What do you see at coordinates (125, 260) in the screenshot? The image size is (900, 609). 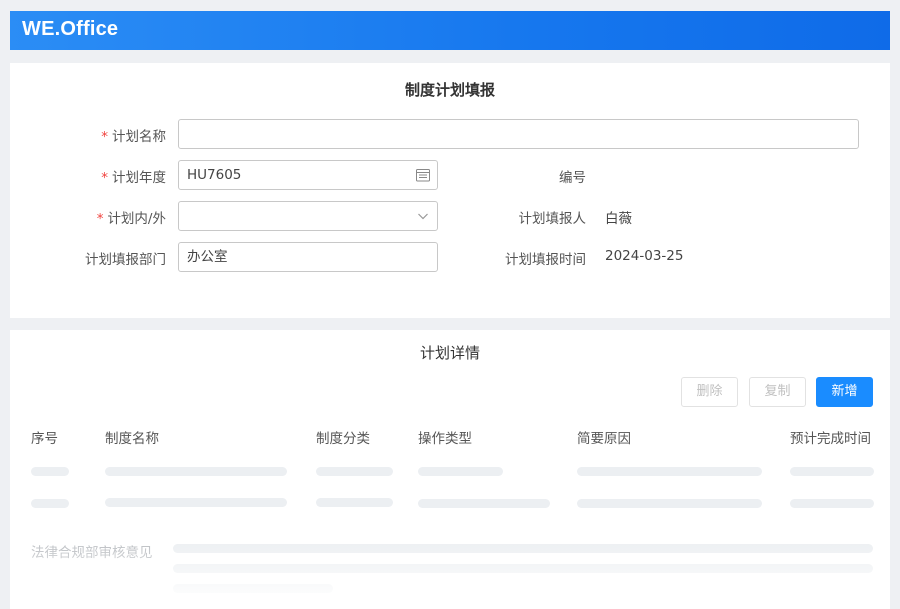 I see `dept-label: 计划填报部门` at bounding box center [125, 260].